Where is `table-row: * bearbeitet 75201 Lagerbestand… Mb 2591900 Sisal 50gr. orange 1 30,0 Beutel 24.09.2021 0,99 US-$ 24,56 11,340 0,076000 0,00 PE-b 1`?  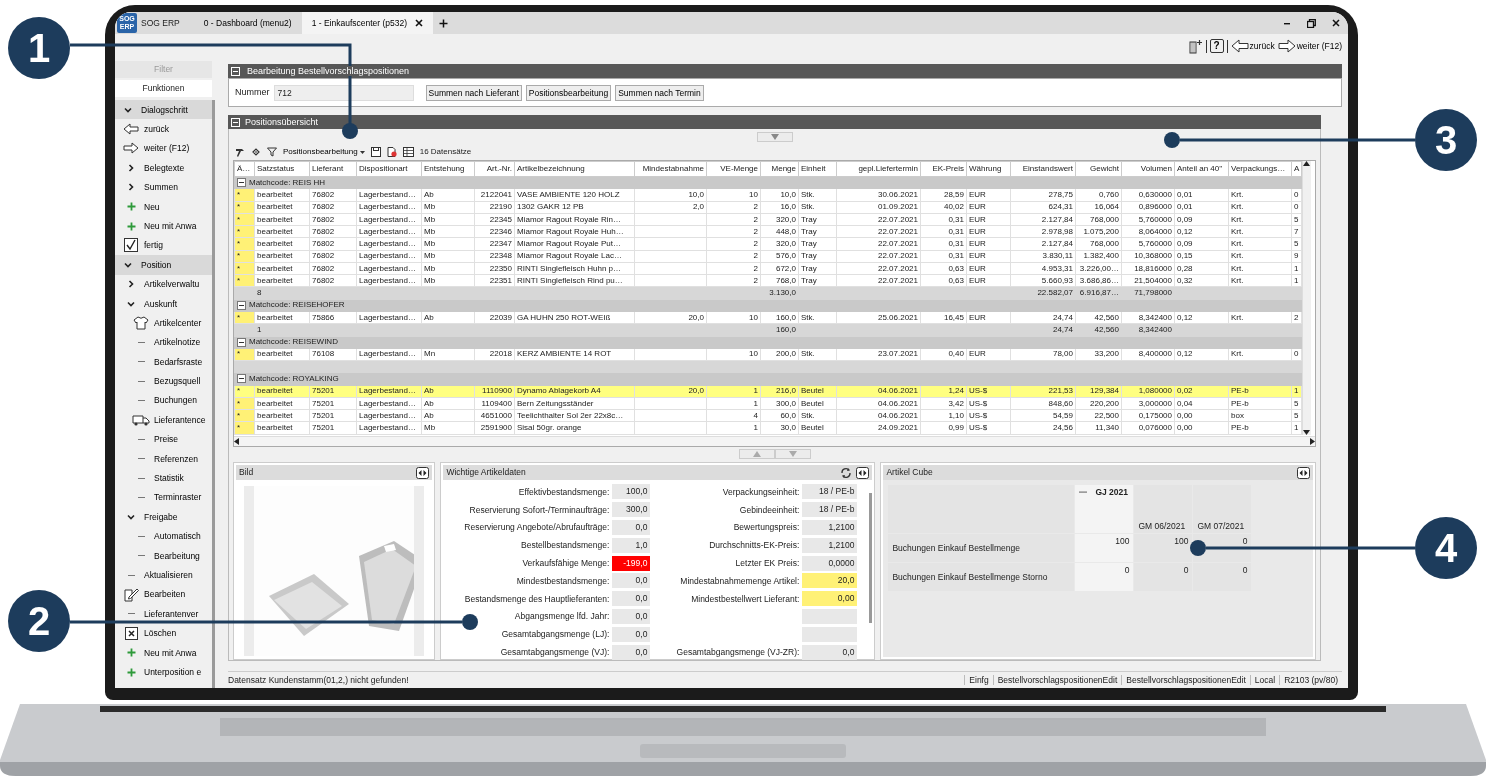
table-row: * bearbeitet 75201 Lagerbestand… Mb 2591900 Sisal 50gr. orange 1 30,0 Beutel 24.09.2021 0,99 US-$ 24,56 11,340 0,076000 0,00 PE-b 1 is located at coordinates (768, 428).